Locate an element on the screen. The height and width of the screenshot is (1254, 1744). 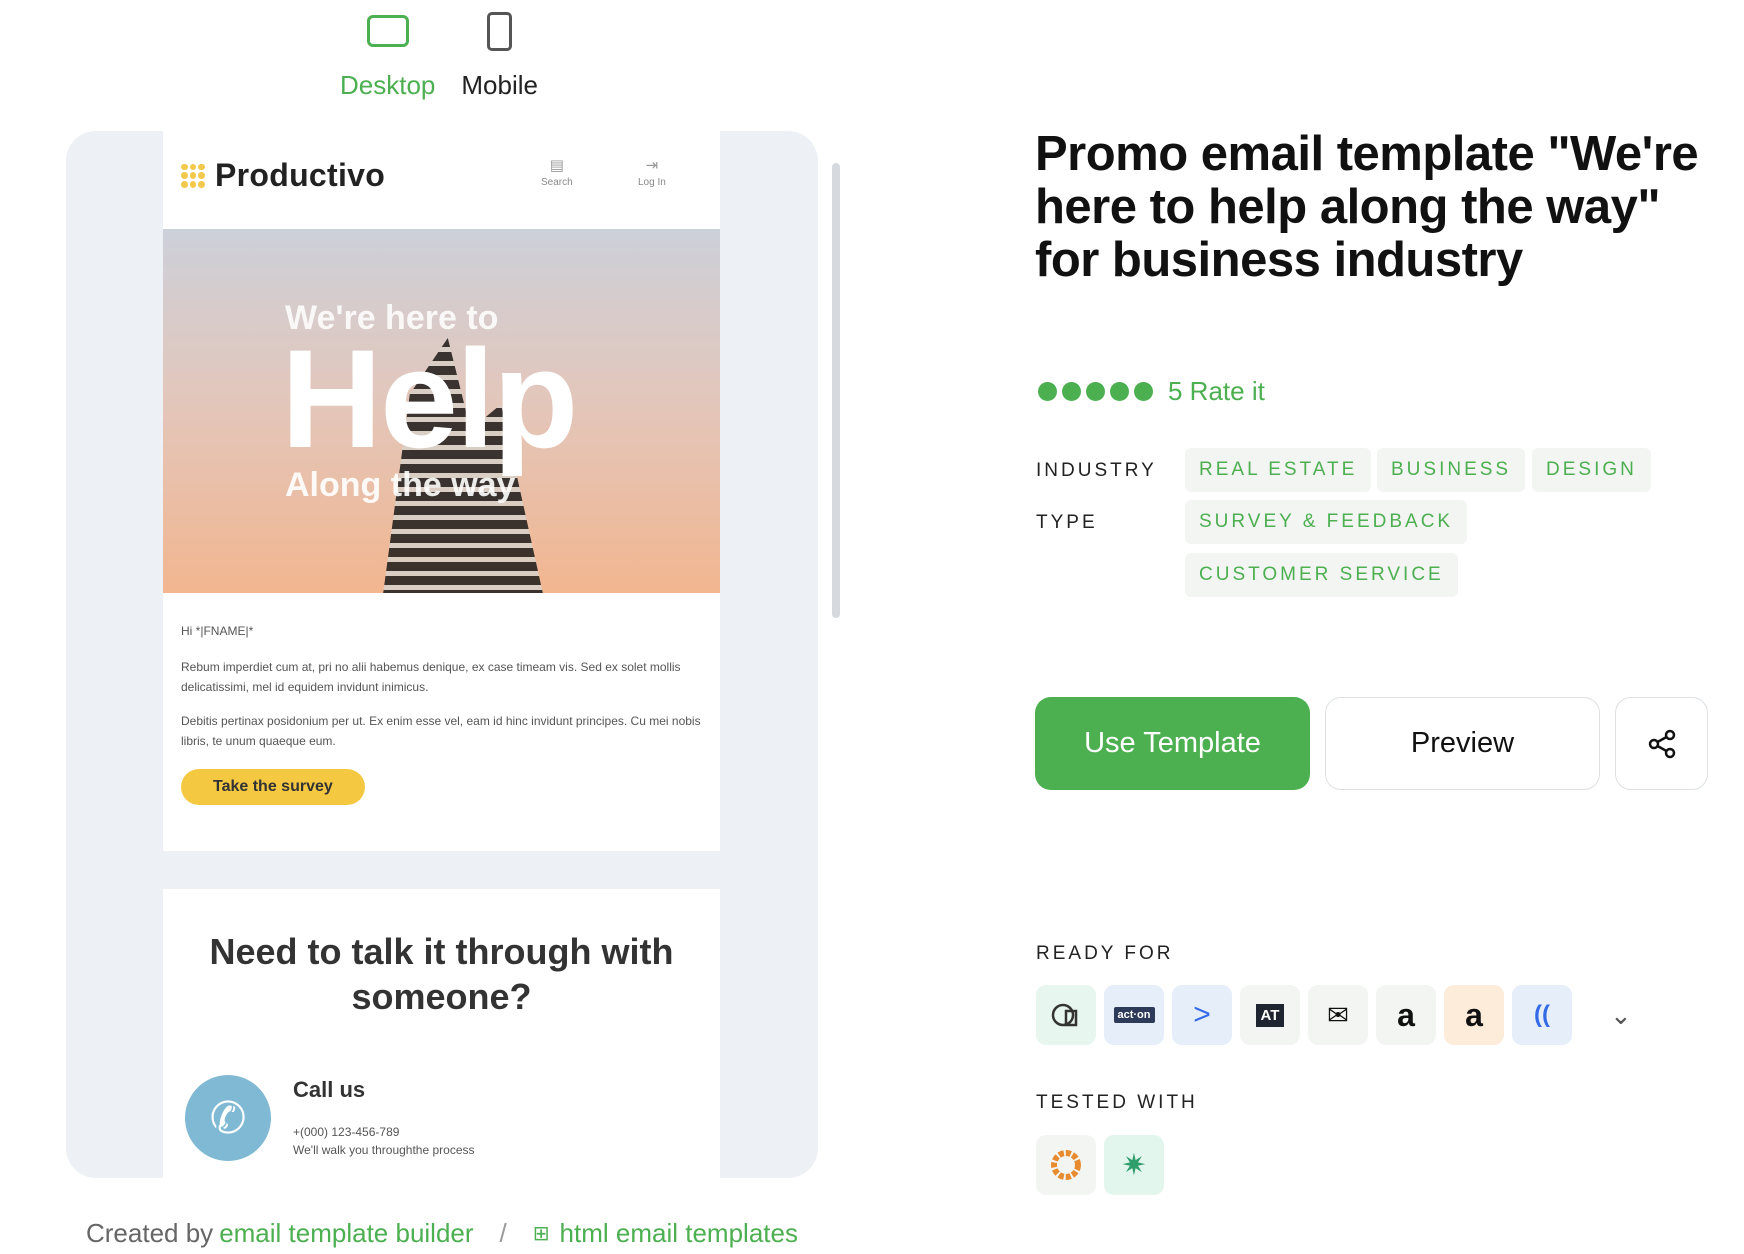
greeting: Hi *|FNAME|* is located at coordinates (217, 631).